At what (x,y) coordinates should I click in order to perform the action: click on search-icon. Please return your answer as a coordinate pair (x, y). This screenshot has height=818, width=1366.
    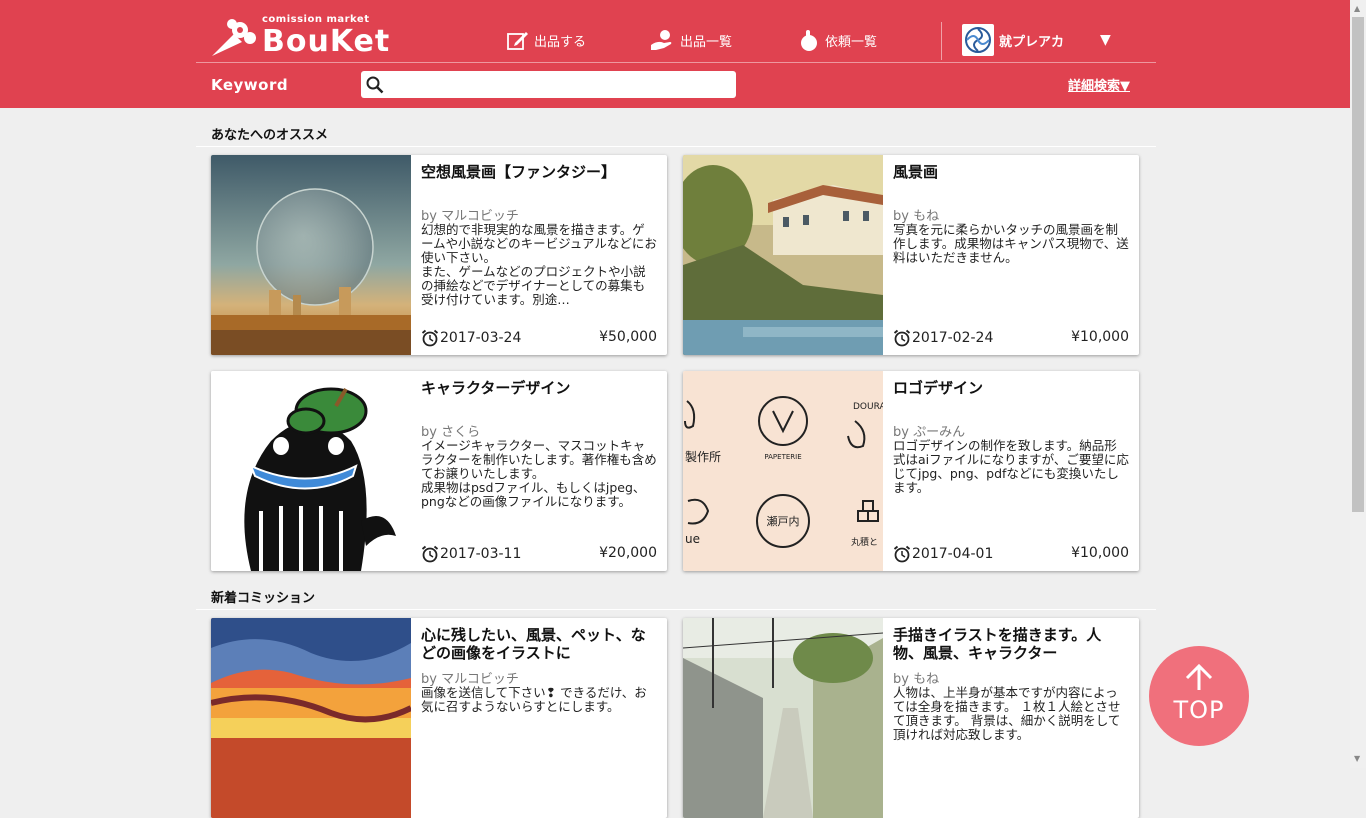
    Looking at the image, I should click on (375, 85).